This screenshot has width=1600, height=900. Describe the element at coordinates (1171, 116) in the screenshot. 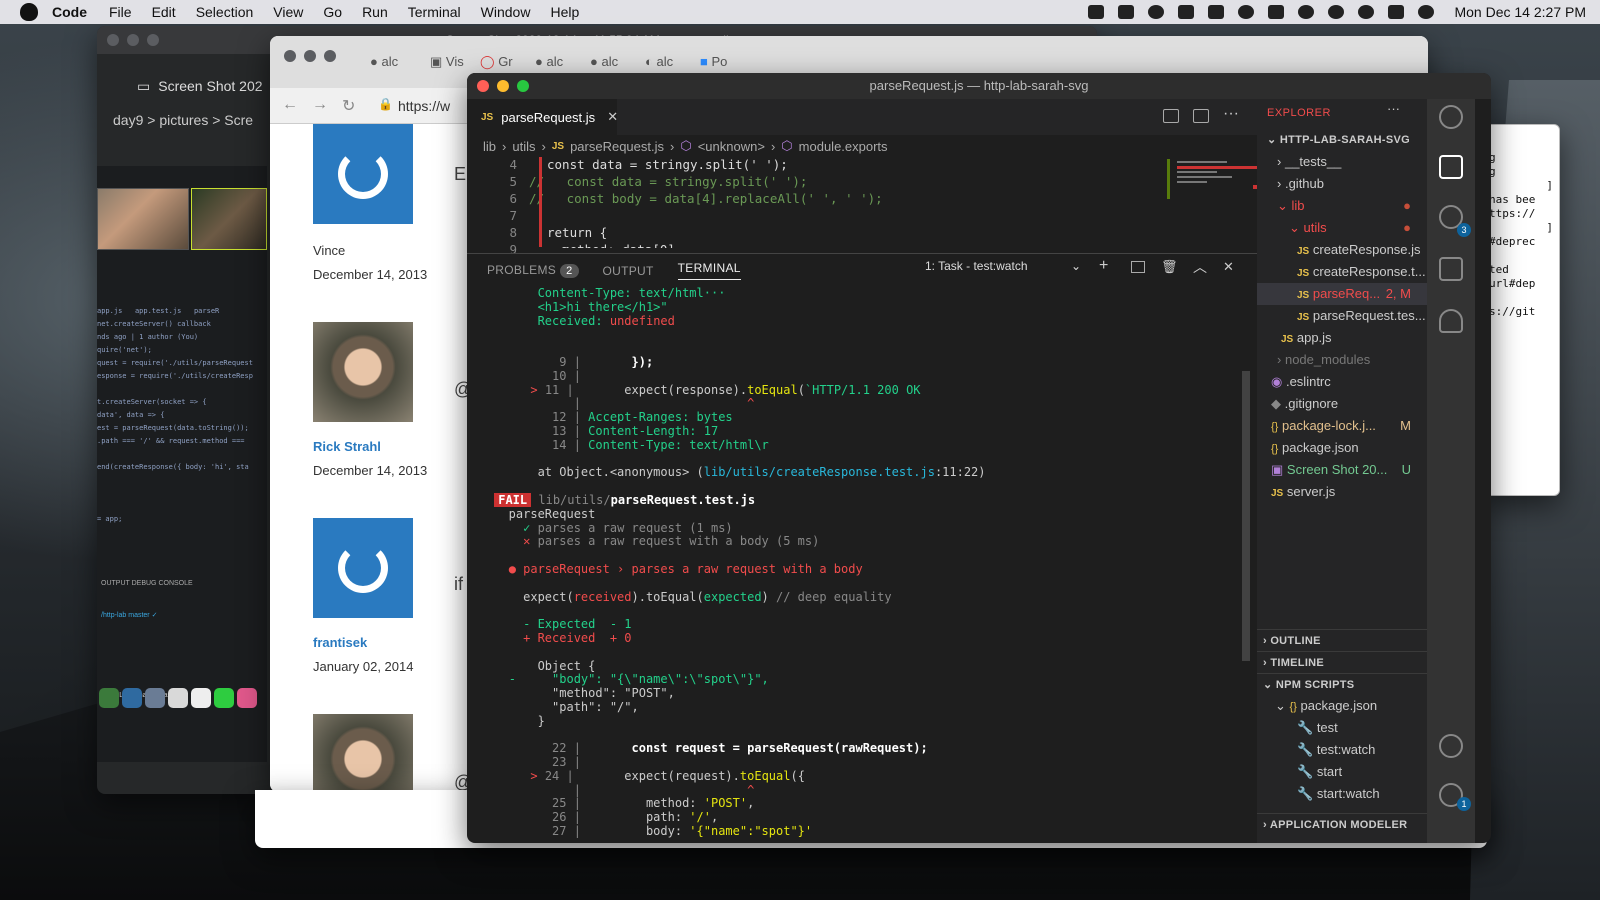

I see `open-changes-icon` at that location.